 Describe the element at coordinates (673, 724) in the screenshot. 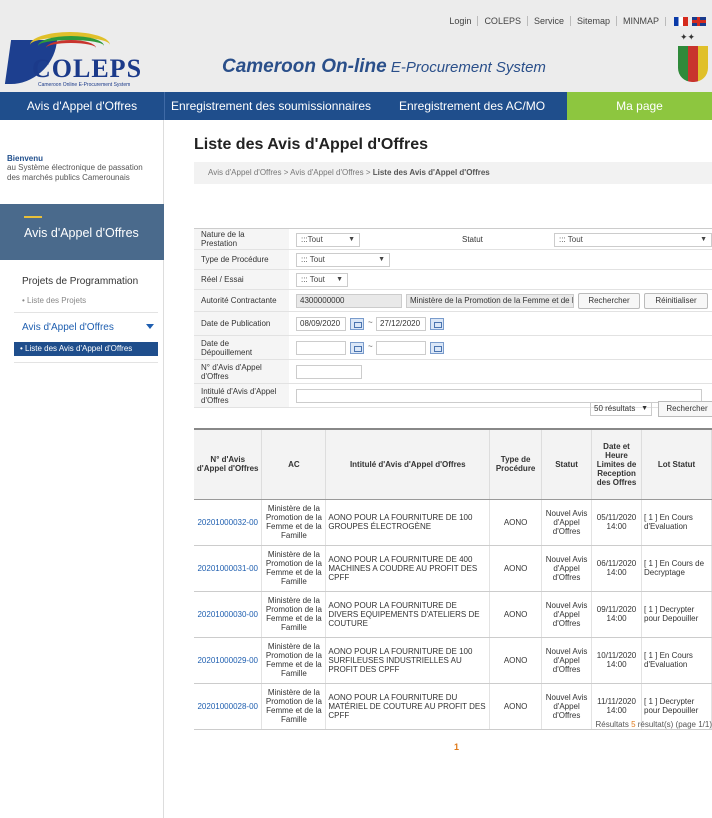

I see `results-suffix: résultat(s) (page 1/1)` at that location.